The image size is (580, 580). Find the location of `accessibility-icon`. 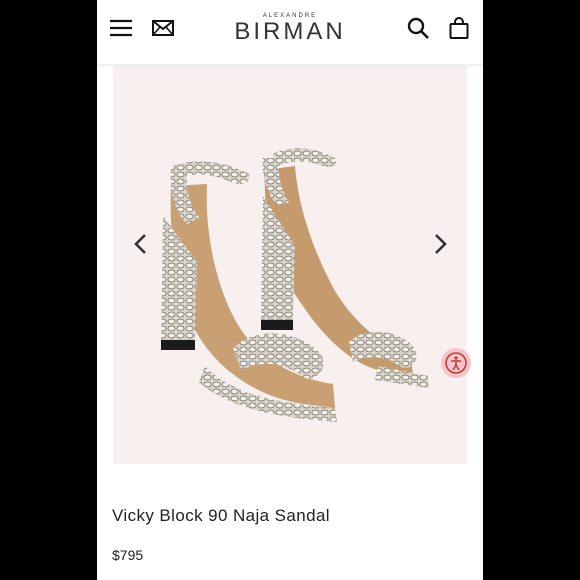

accessibility-icon is located at coordinates (456, 363).